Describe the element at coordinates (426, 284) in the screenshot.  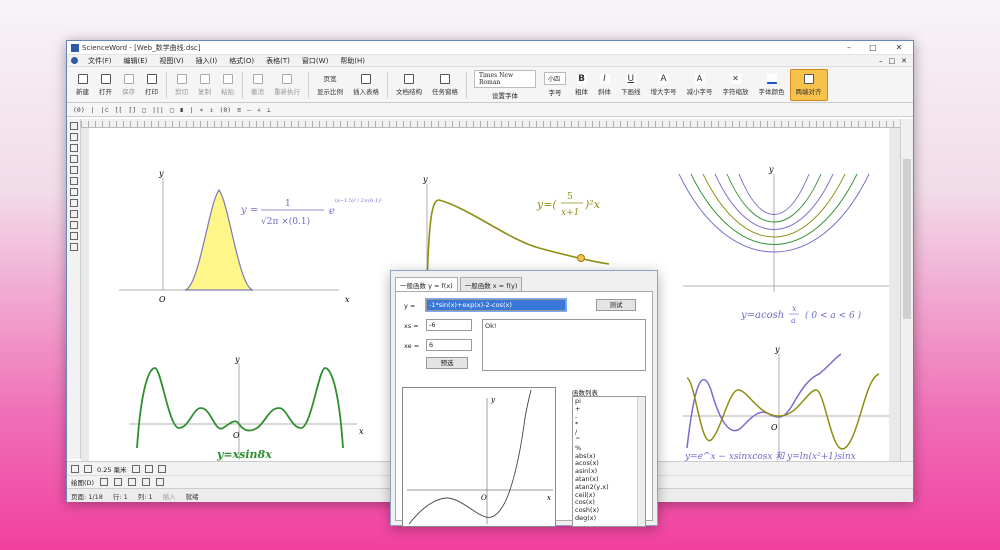
I see `tab-function-y: 一般函数 y = f(x)` at that location.